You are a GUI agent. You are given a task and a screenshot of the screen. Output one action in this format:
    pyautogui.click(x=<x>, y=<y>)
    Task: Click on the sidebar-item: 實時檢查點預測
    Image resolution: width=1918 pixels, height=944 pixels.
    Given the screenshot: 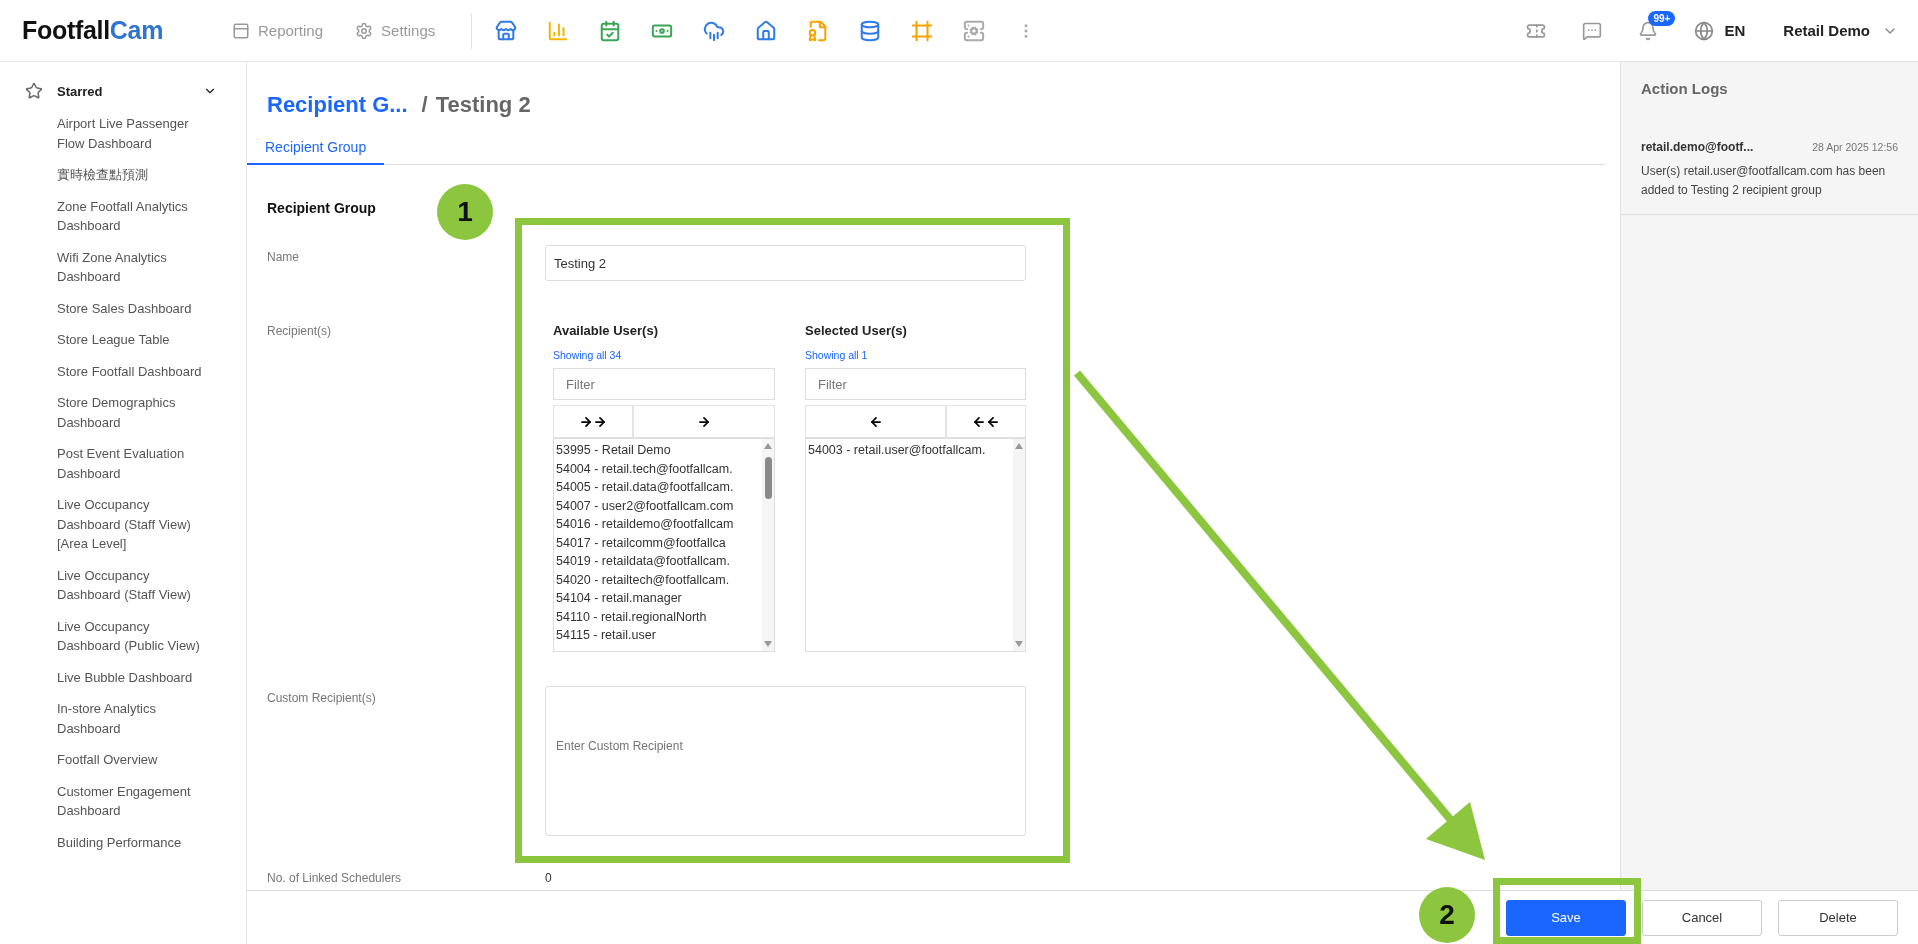 What is the action you would take?
    pyautogui.click(x=132, y=175)
    